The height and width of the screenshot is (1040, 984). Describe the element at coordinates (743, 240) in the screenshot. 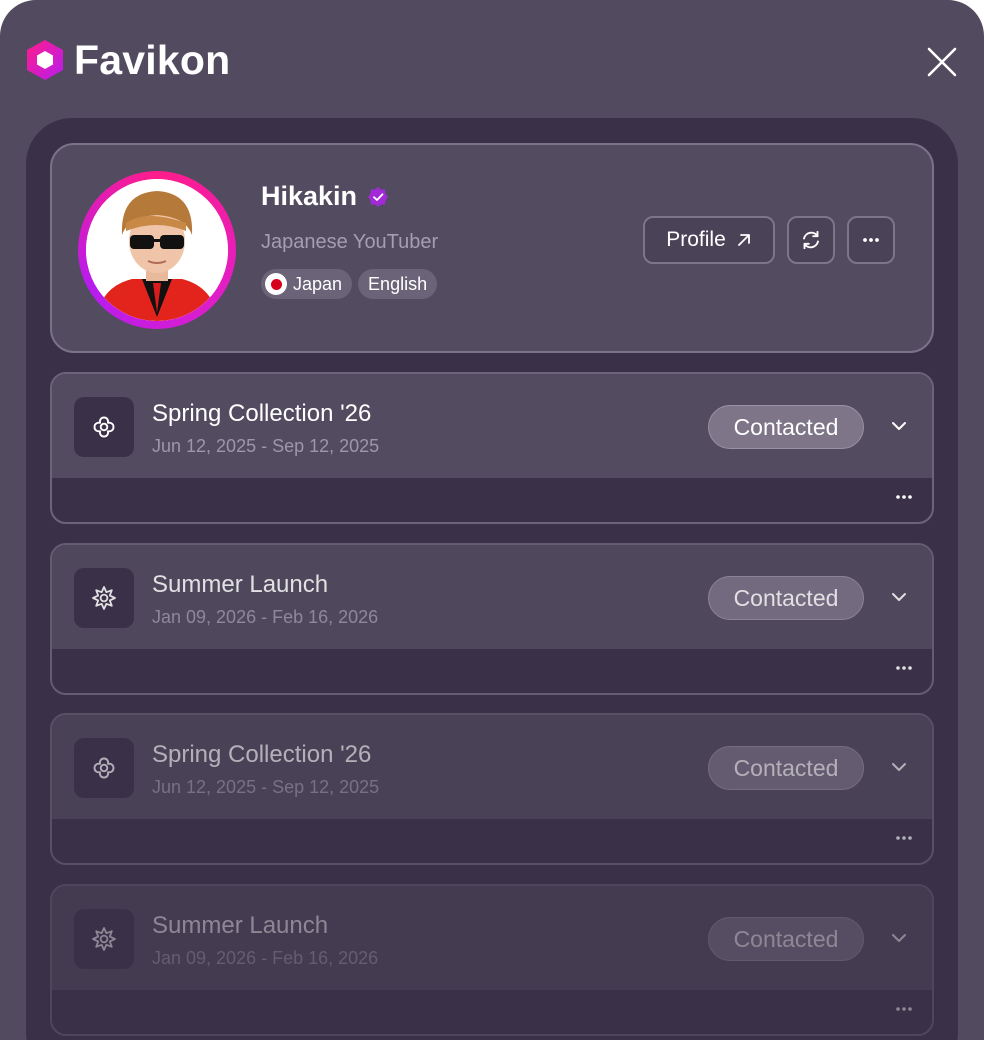

I see `arrow-up-right-icon` at that location.